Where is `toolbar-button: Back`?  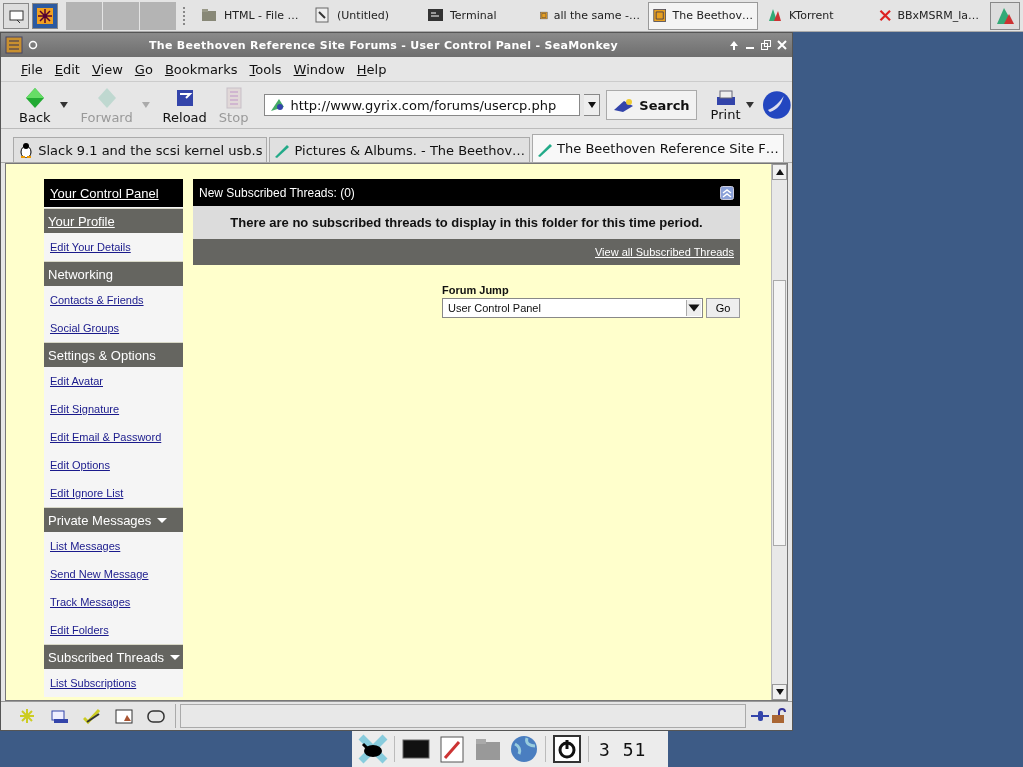
toolbar-button: Back is located at coordinates (35, 105).